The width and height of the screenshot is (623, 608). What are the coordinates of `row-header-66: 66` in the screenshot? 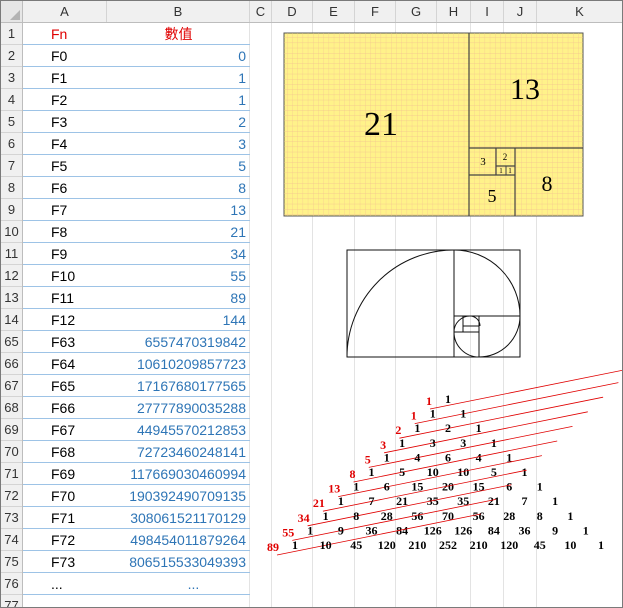 It's located at (11, 364).